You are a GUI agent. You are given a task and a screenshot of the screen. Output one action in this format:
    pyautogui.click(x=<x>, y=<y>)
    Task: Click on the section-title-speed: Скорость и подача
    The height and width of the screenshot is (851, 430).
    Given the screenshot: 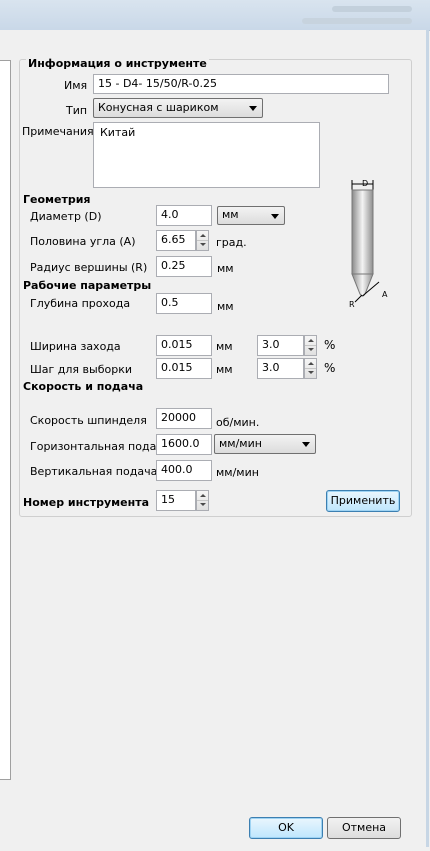 What is the action you would take?
    pyautogui.click(x=83, y=386)
    